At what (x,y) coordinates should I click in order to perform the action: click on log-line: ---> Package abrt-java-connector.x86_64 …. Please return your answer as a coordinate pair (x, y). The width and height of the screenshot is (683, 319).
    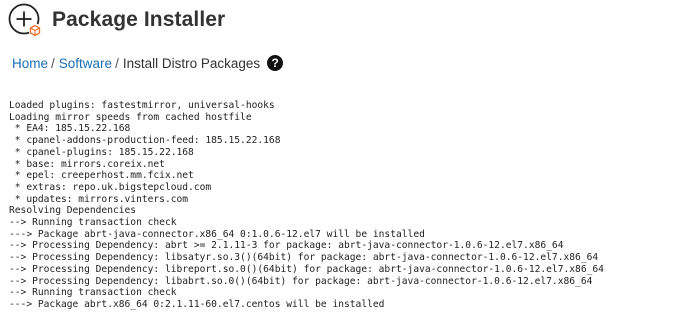
    Looking at the image, I should click on (217, 234).